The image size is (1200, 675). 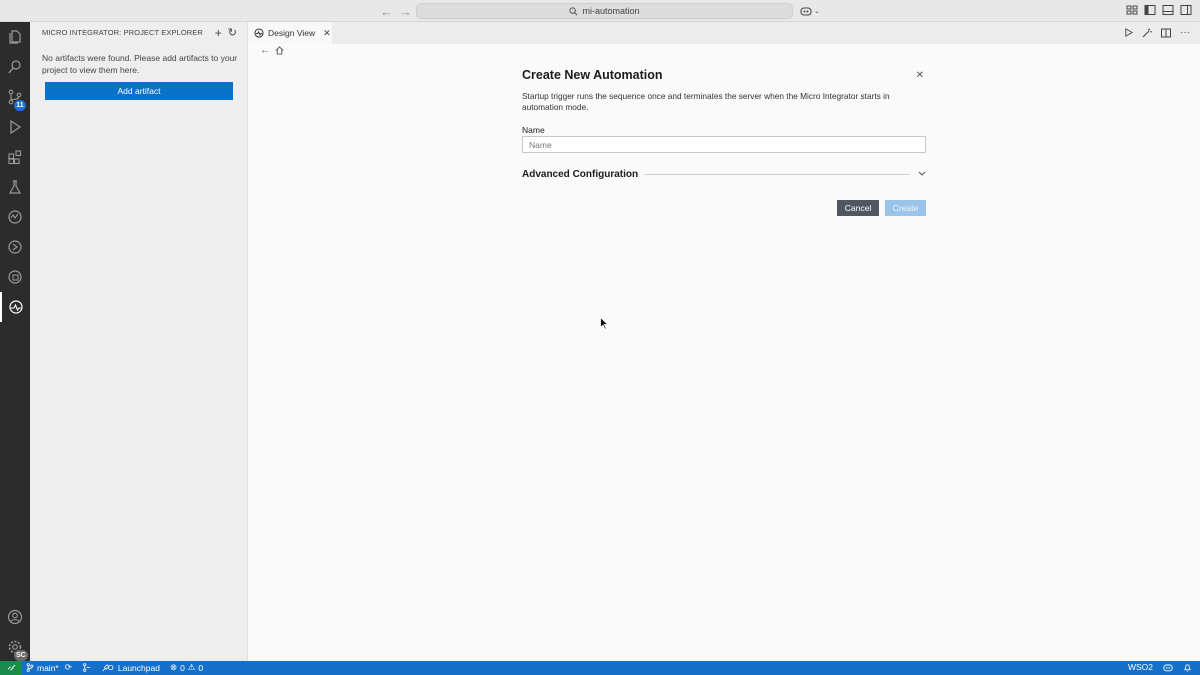 I want to click on status-bar: main* ⟳ Launchpad ⊗ 0 ⚠ 0 WSO2, so click(x=600, y=668).